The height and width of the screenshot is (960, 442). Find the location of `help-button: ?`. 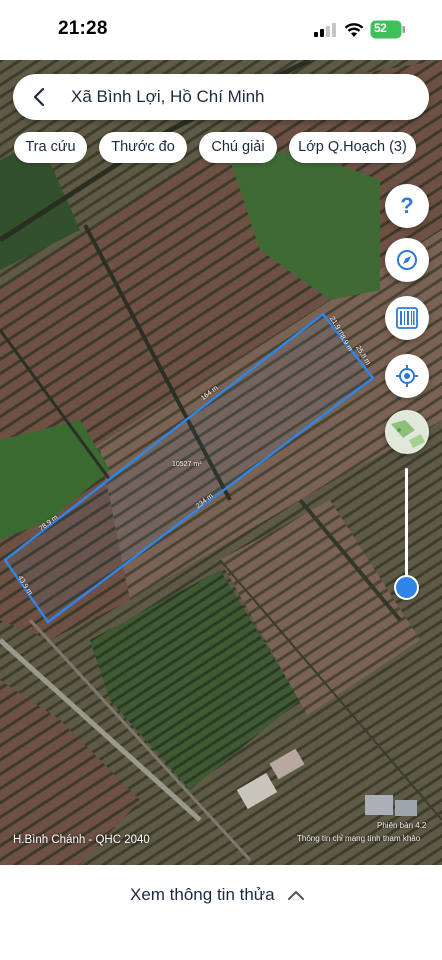

help-button: ? is located at coordinates (407, 206).